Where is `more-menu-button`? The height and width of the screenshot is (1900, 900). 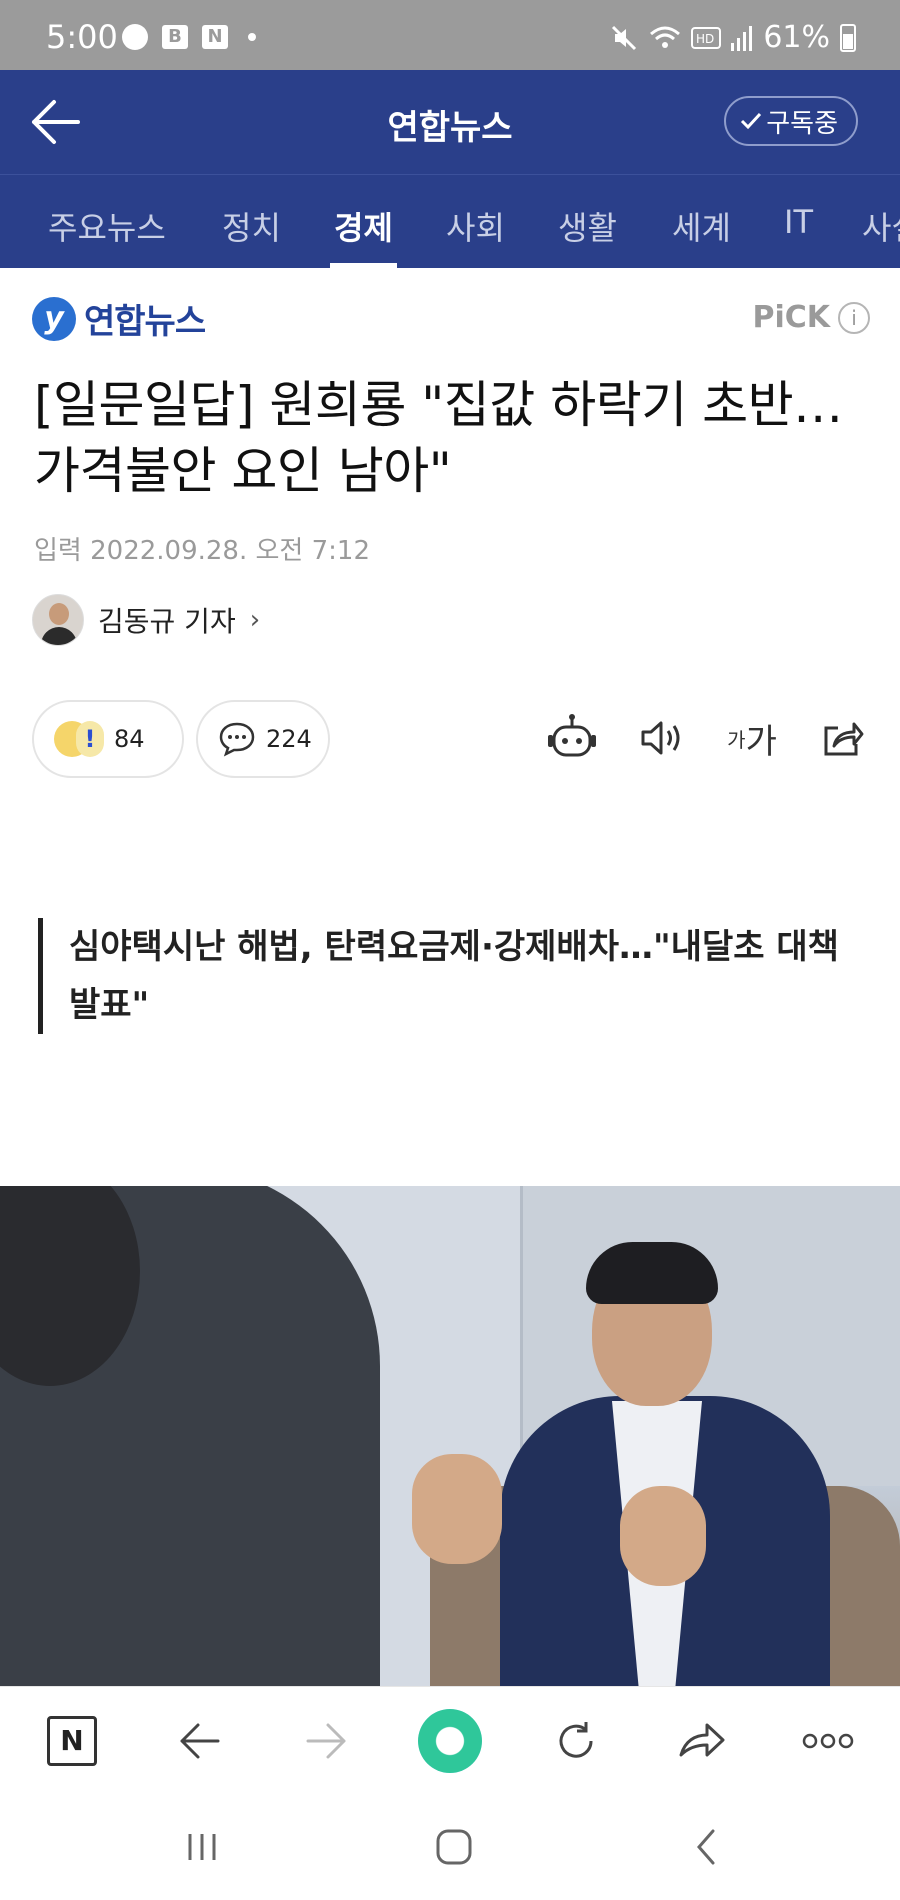
more-menu-button is located at coordinates (828, 1741).